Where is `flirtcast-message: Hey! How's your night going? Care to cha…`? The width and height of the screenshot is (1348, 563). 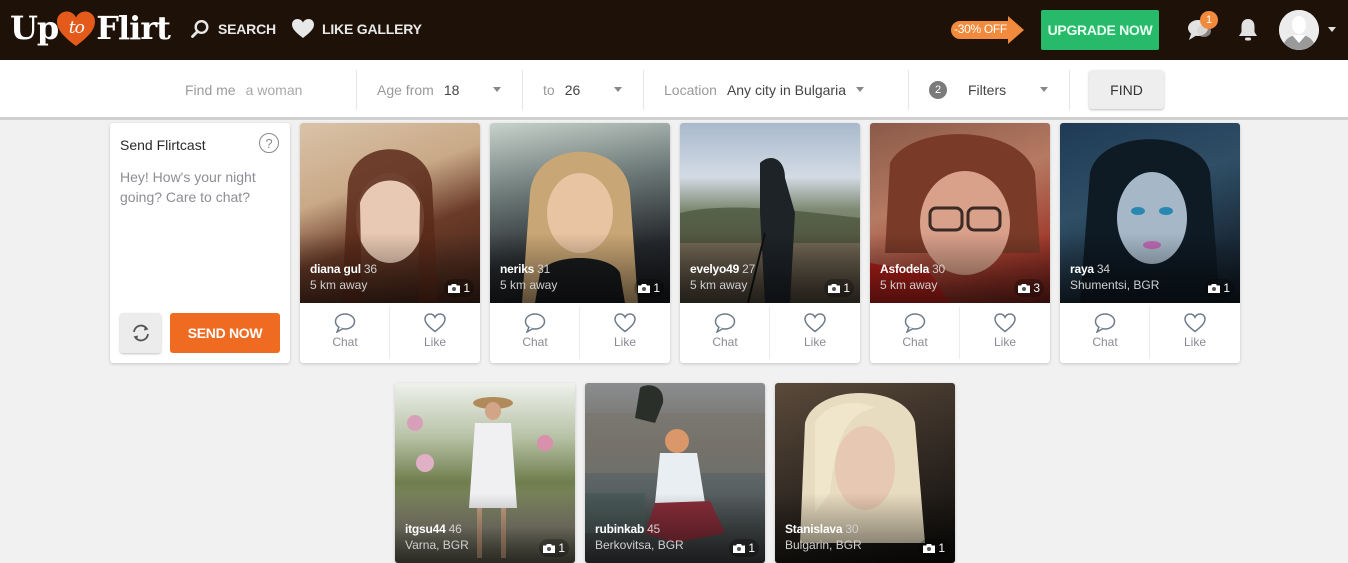
flirtcast-message: Hey! How's your night going? Care to cha… is located at coordinates (200, 187).